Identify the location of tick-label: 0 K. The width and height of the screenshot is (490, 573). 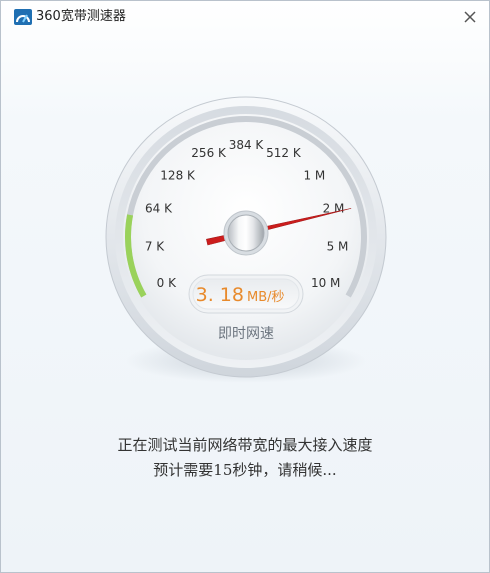
(167, 283).